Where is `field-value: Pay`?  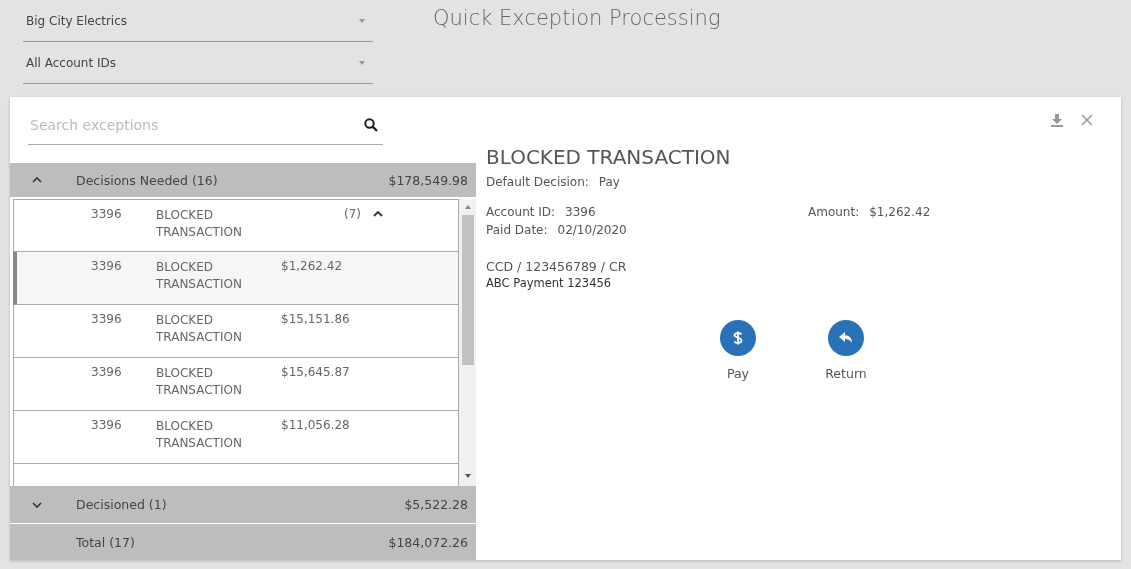 field-value: Pay is located at coordinates (609, 182).